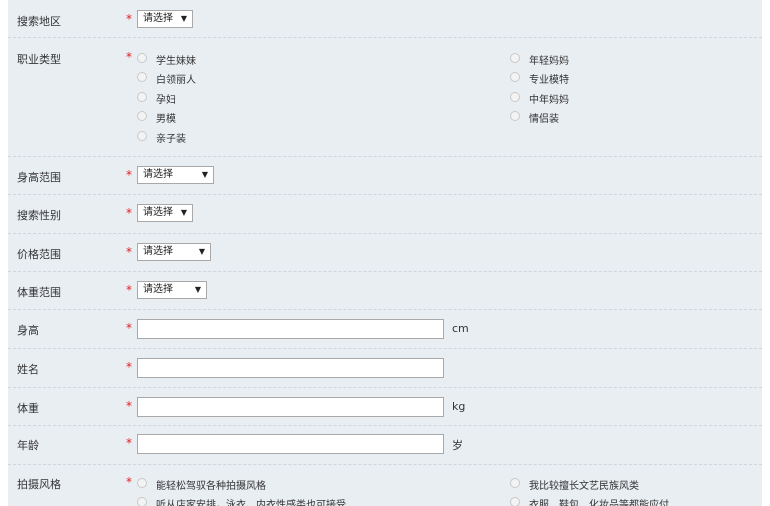  What do you see at coordinates (166, 119) in the screenshot?
I see `option-label: 男模` at bounding box center [166, 119].